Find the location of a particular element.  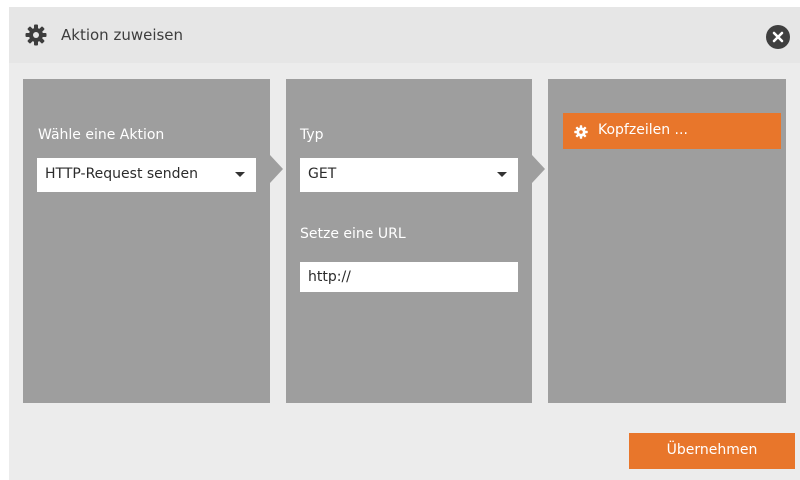

dialog-titlebar: Aktion zuweisen is located at coordinates (404, 35).